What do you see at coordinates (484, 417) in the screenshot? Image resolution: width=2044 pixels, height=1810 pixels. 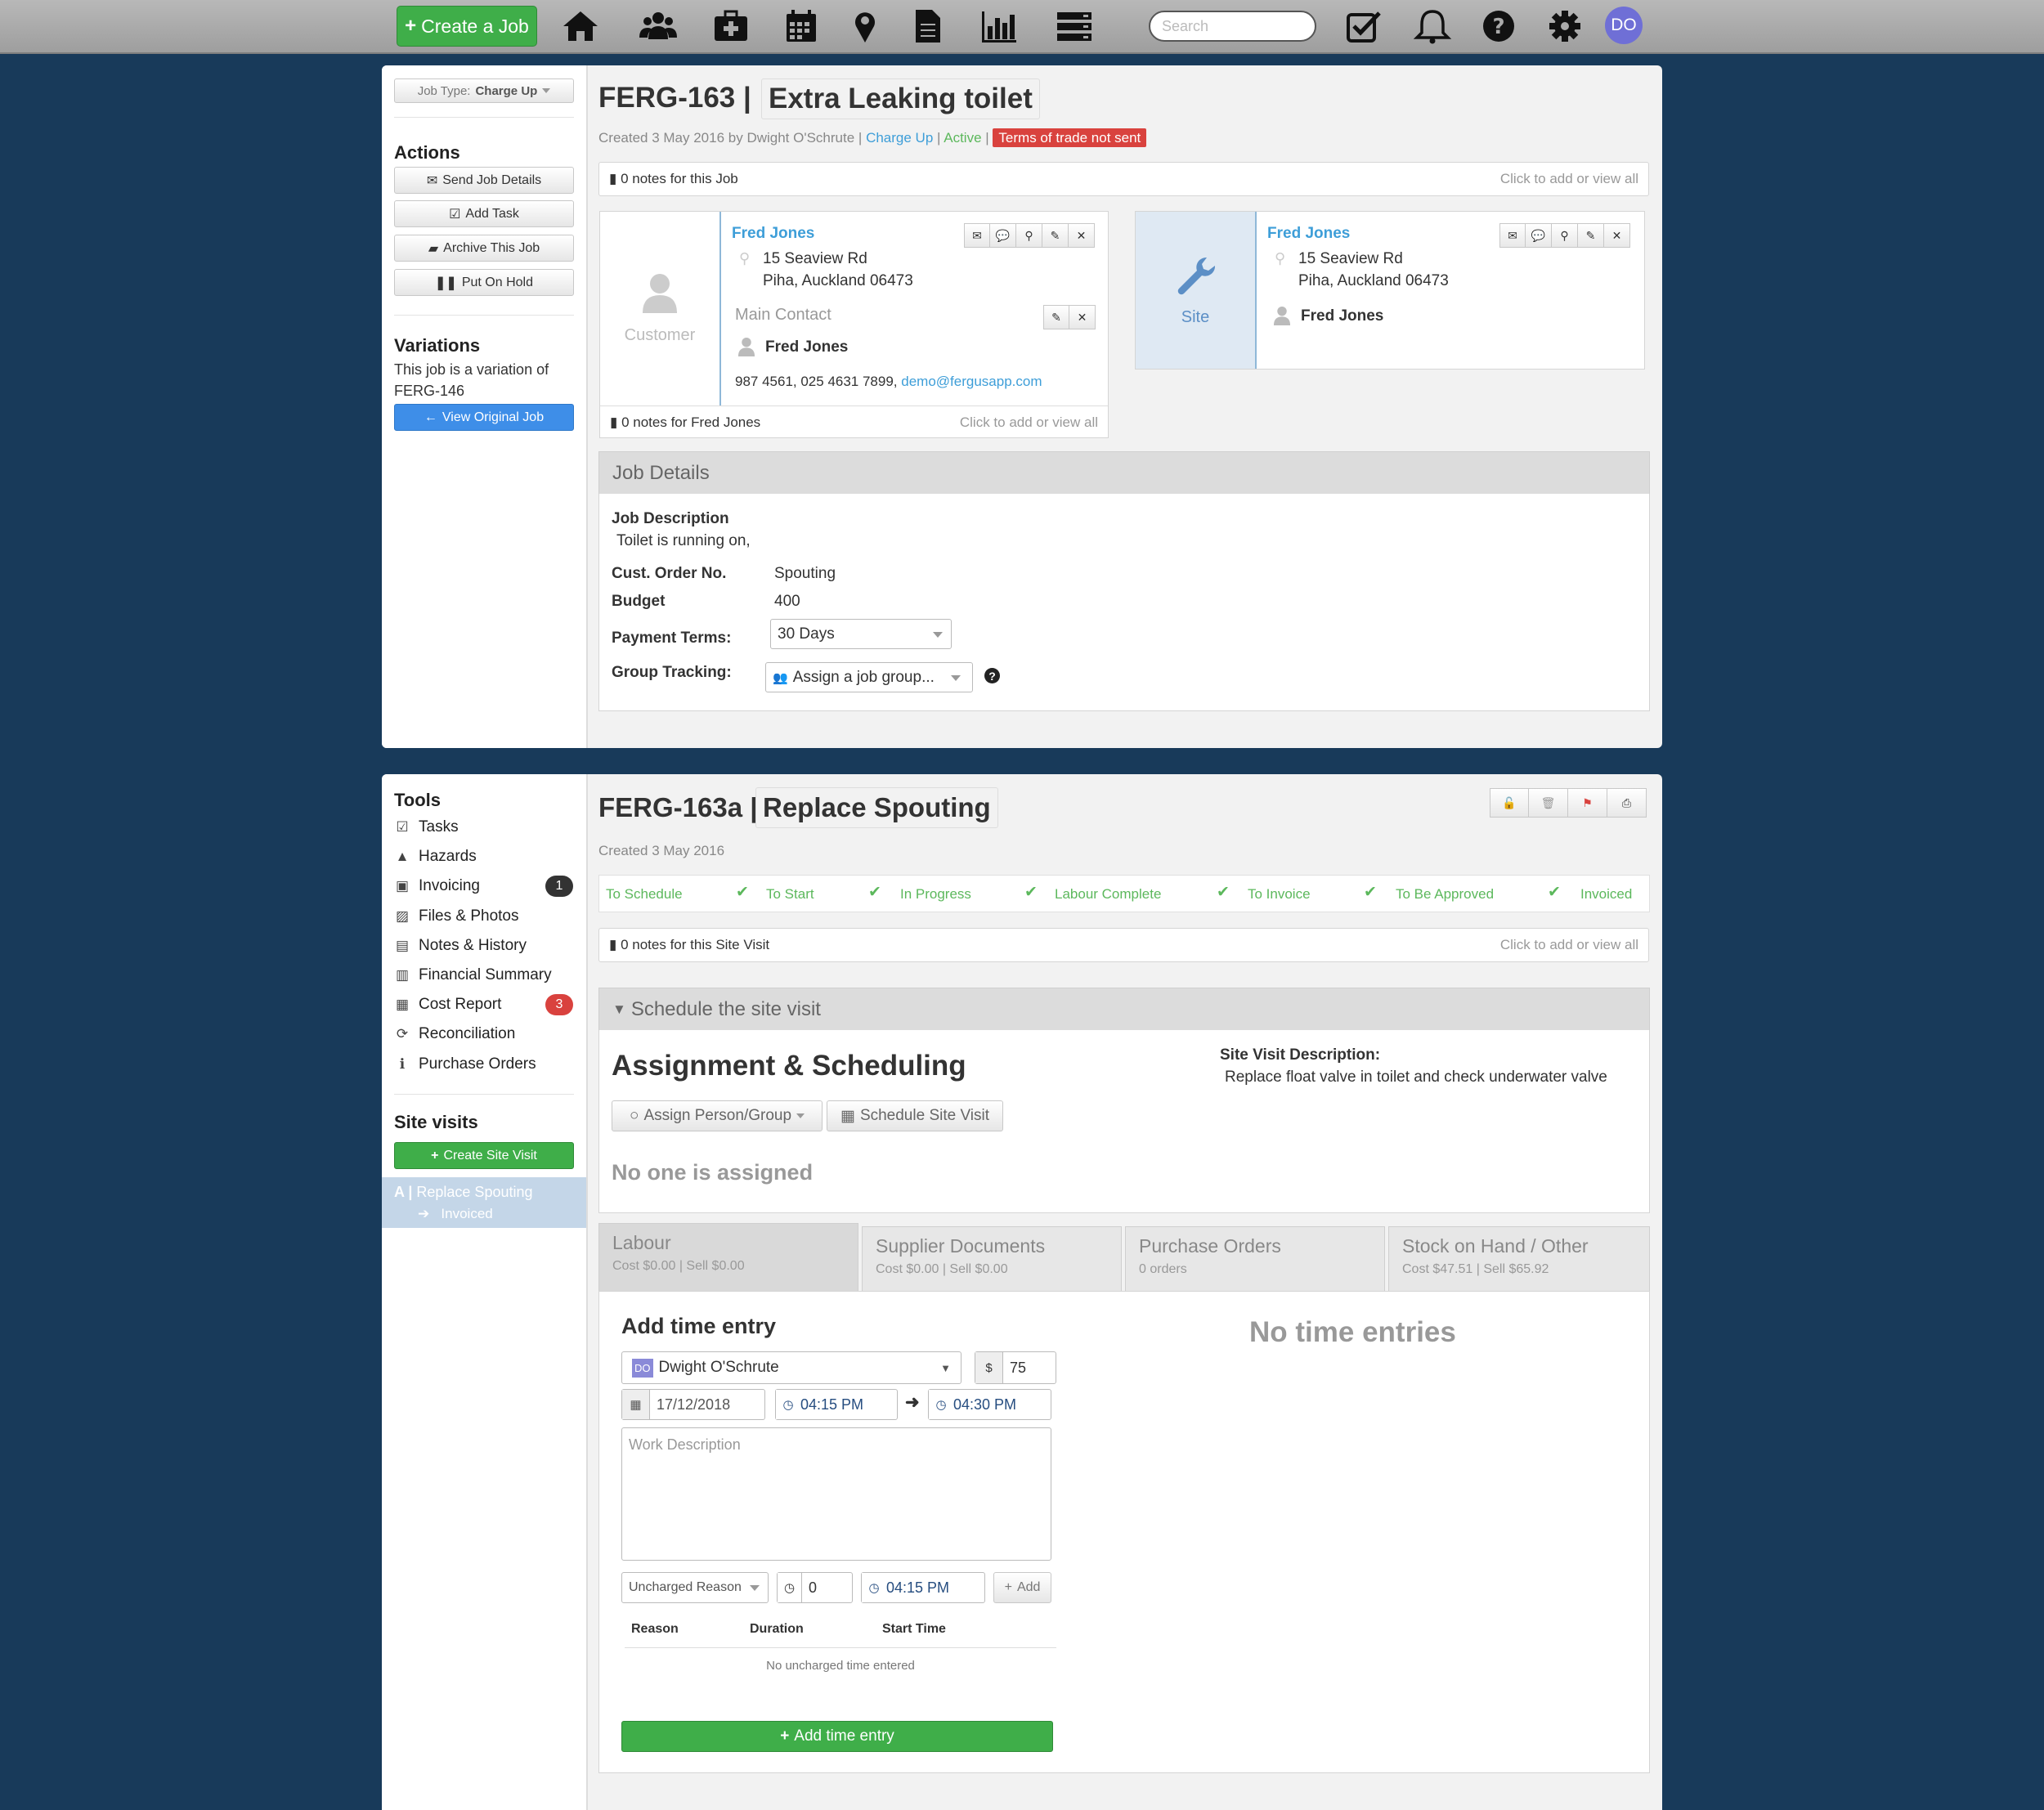 I see `view-original-job-button: ← View Original Job` at bounding box center [484, 417].